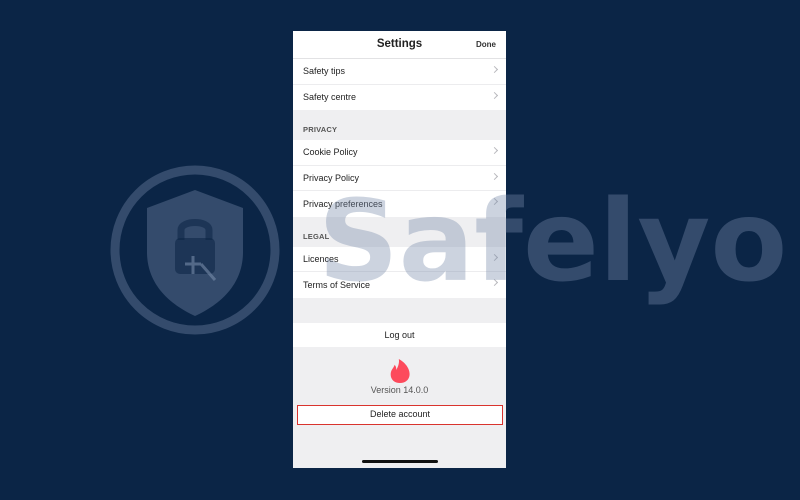 The image size is (800, 500). What do you see at coordinates (400, 370) in the screenshot?
I see `flame-icon` at bounding box center [400, 370].